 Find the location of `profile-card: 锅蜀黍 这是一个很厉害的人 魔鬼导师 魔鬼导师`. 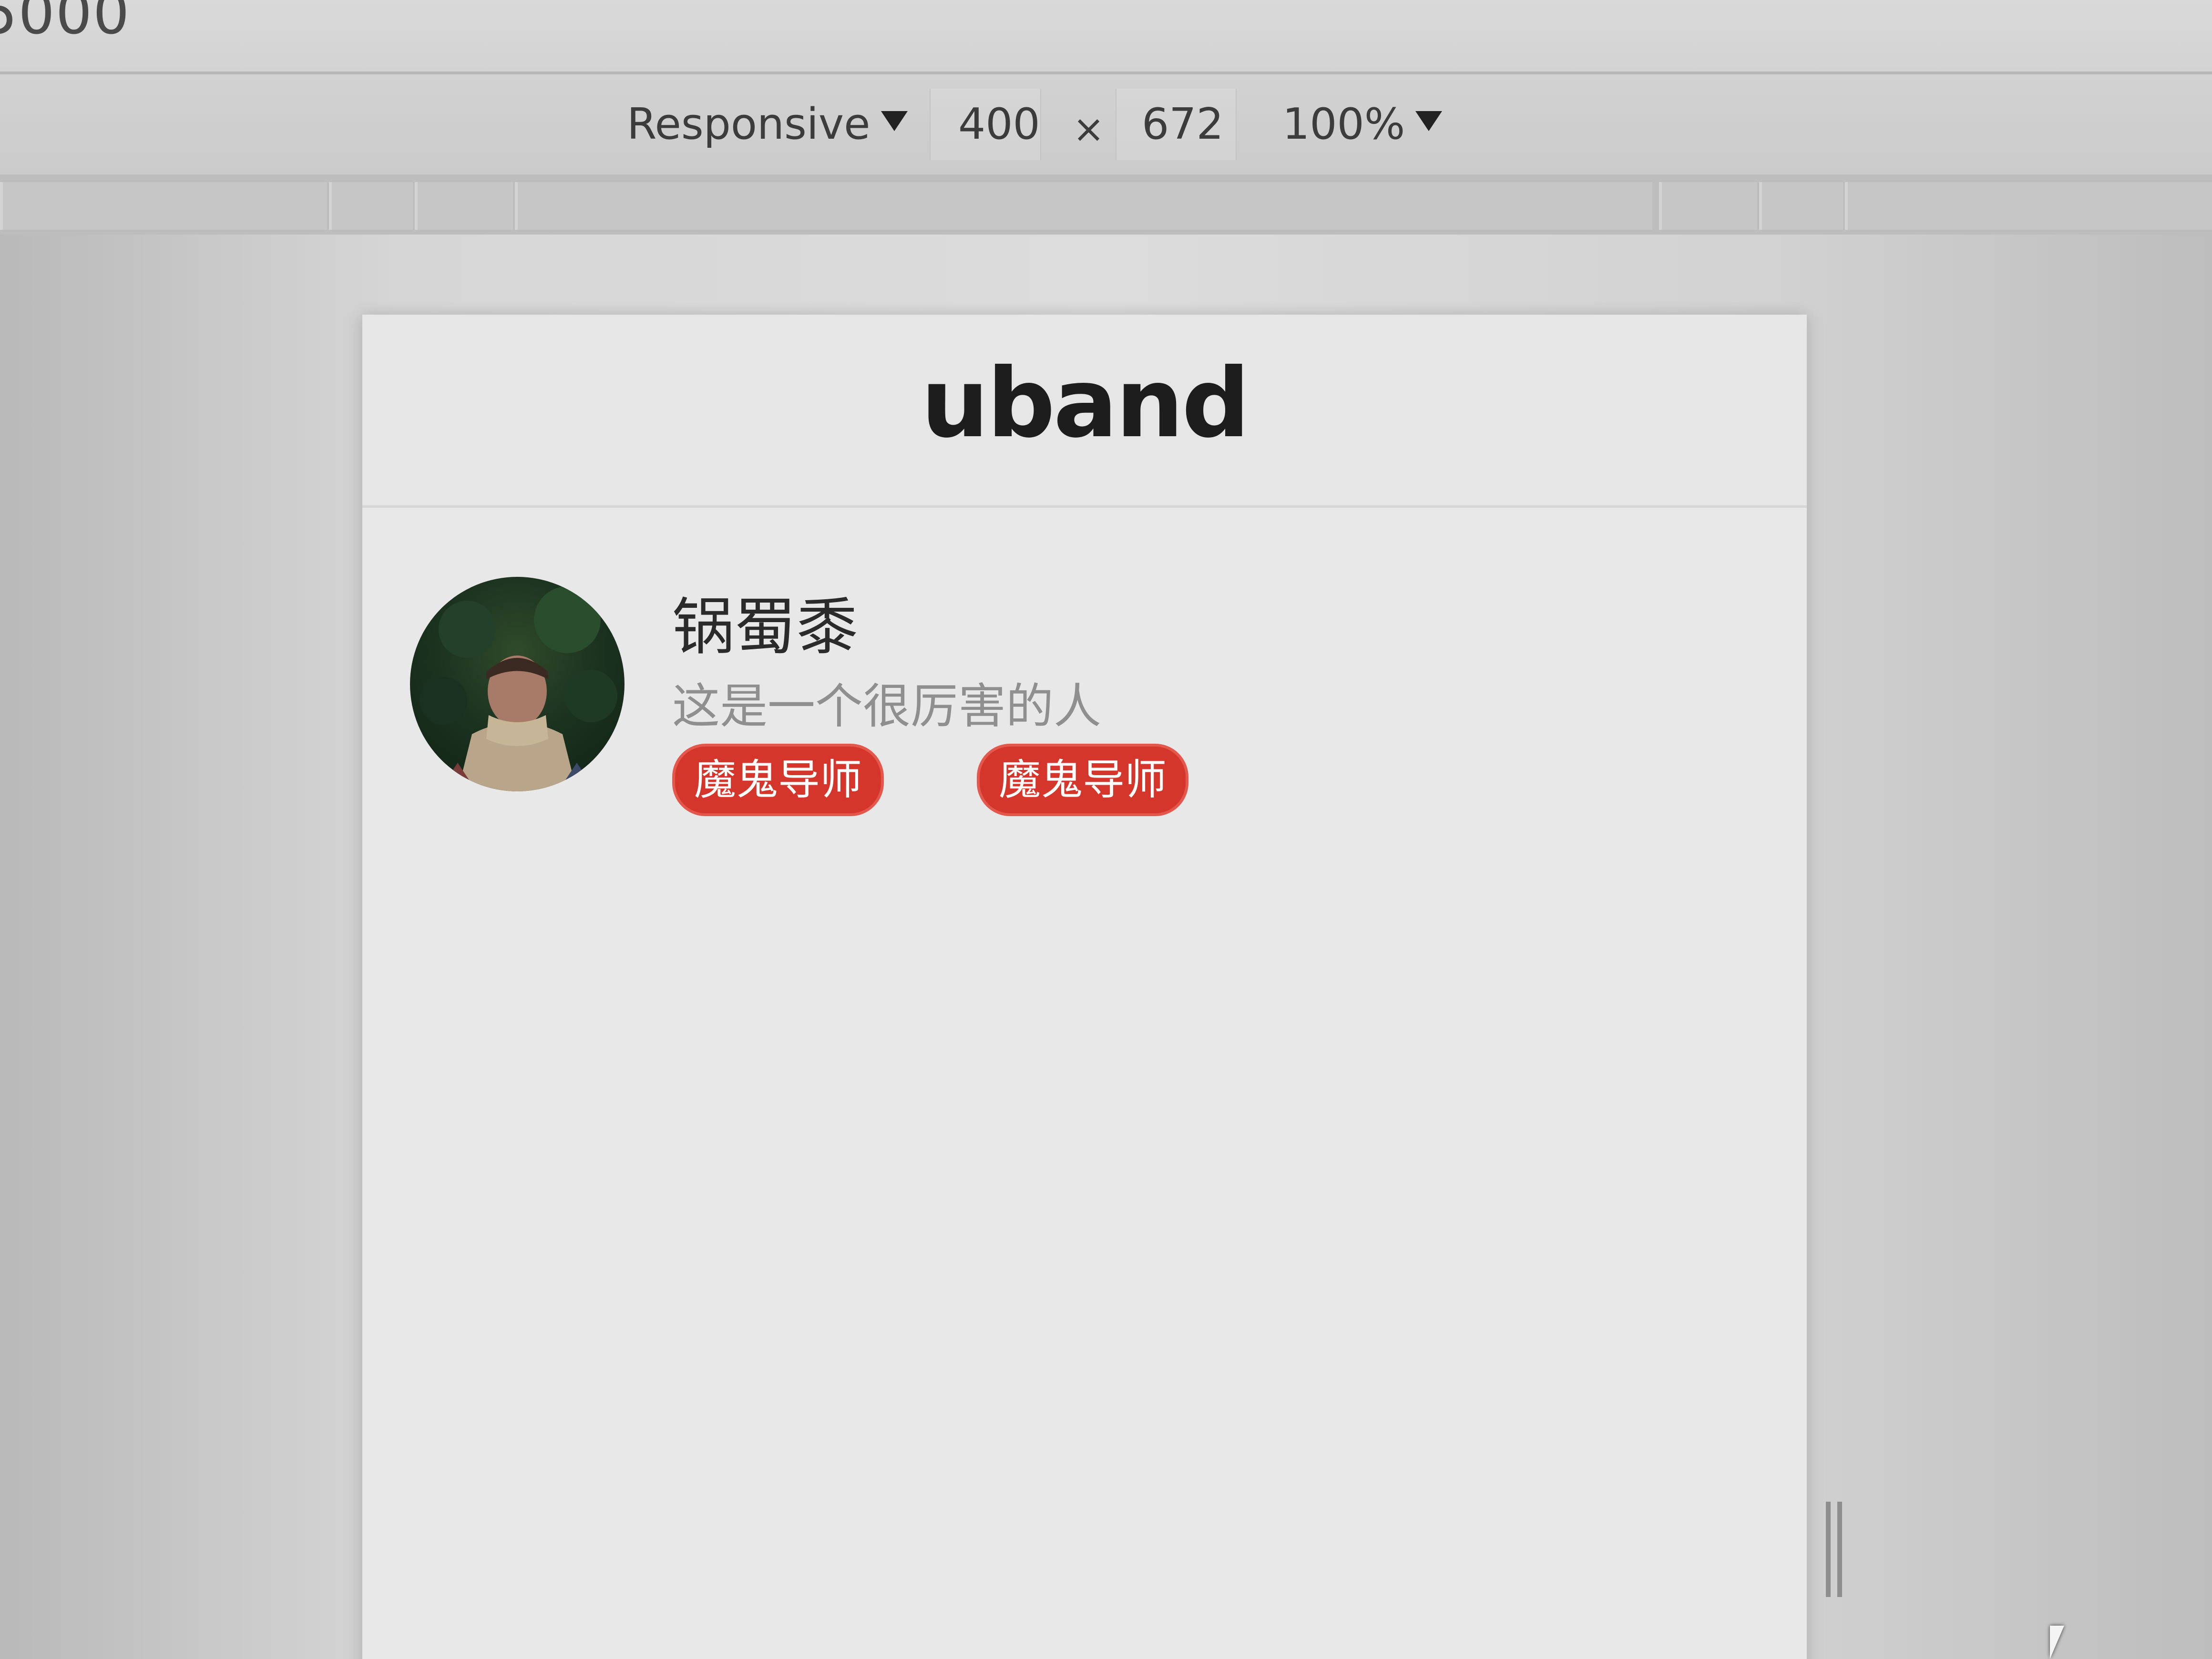

profile-card: 锅蜀黍 这是一个很厉害的人 魔鬼导师 魔鬼导师 is located at coordinates (1077, 701).